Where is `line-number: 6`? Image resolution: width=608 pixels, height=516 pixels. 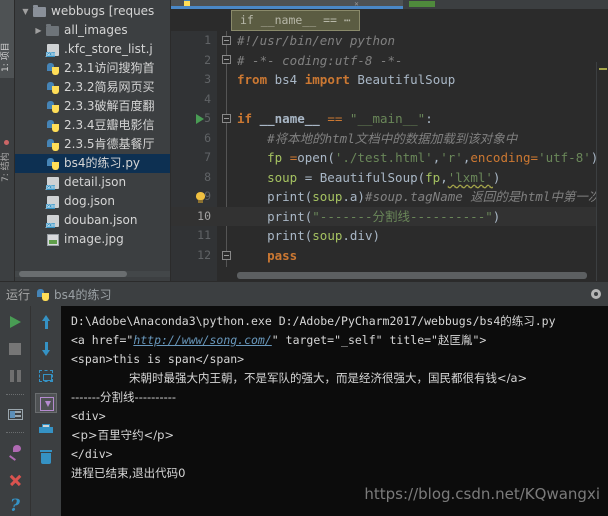
line-number: 6 is located at coordinates (207, 137).